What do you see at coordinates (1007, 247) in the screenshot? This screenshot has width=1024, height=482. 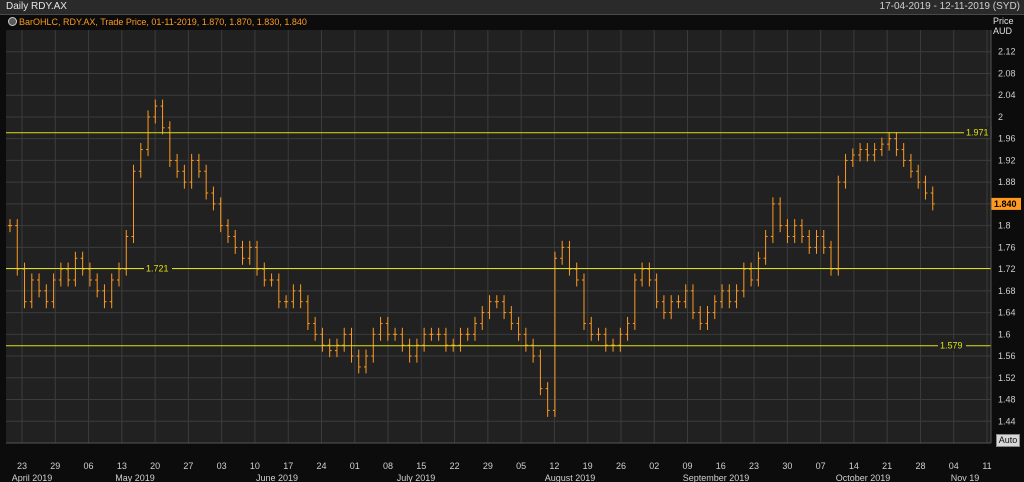 I see `y-tick-label: 1.76` at bounding box center [1007, 247].